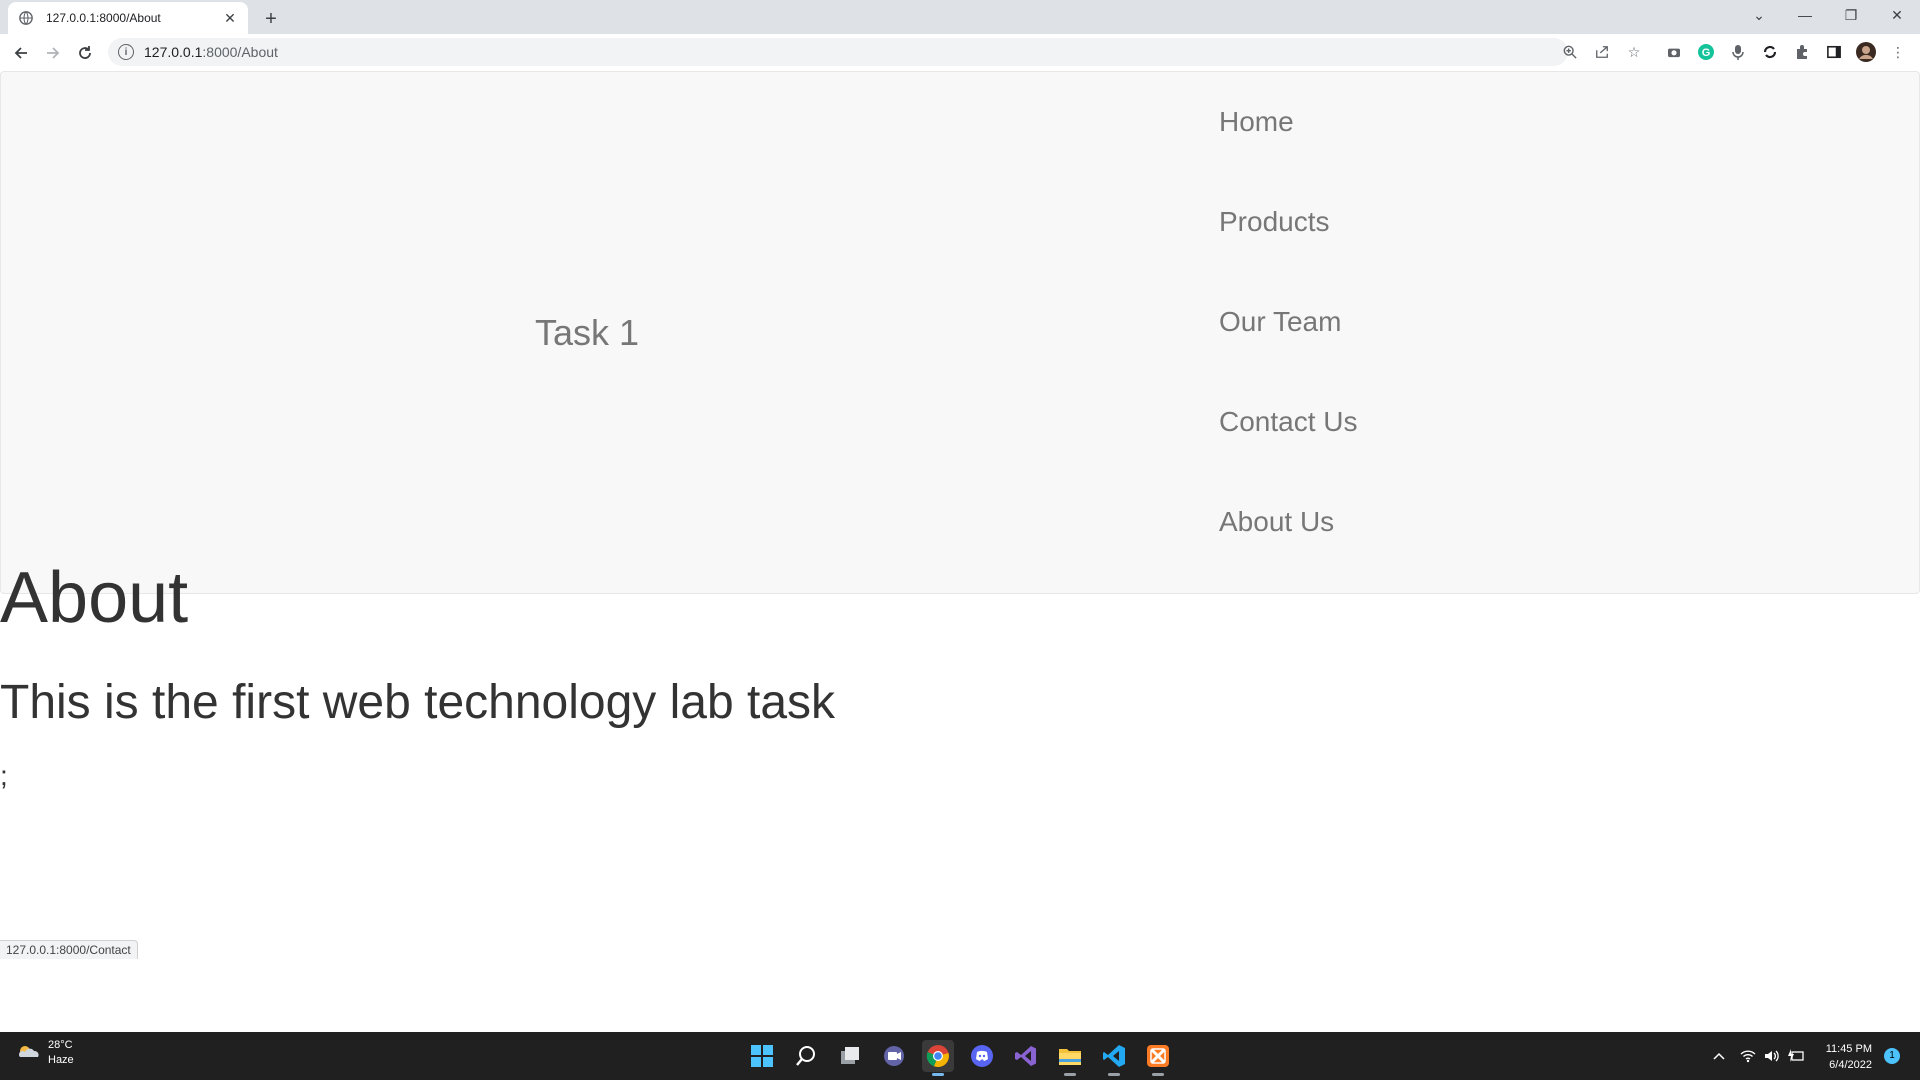 This screenshot has width=1920, height=1080. What do you see at coordinates (1805, 15) in the screenshot?
I see `minimize-button: —` at bounding box center [1805, 15].